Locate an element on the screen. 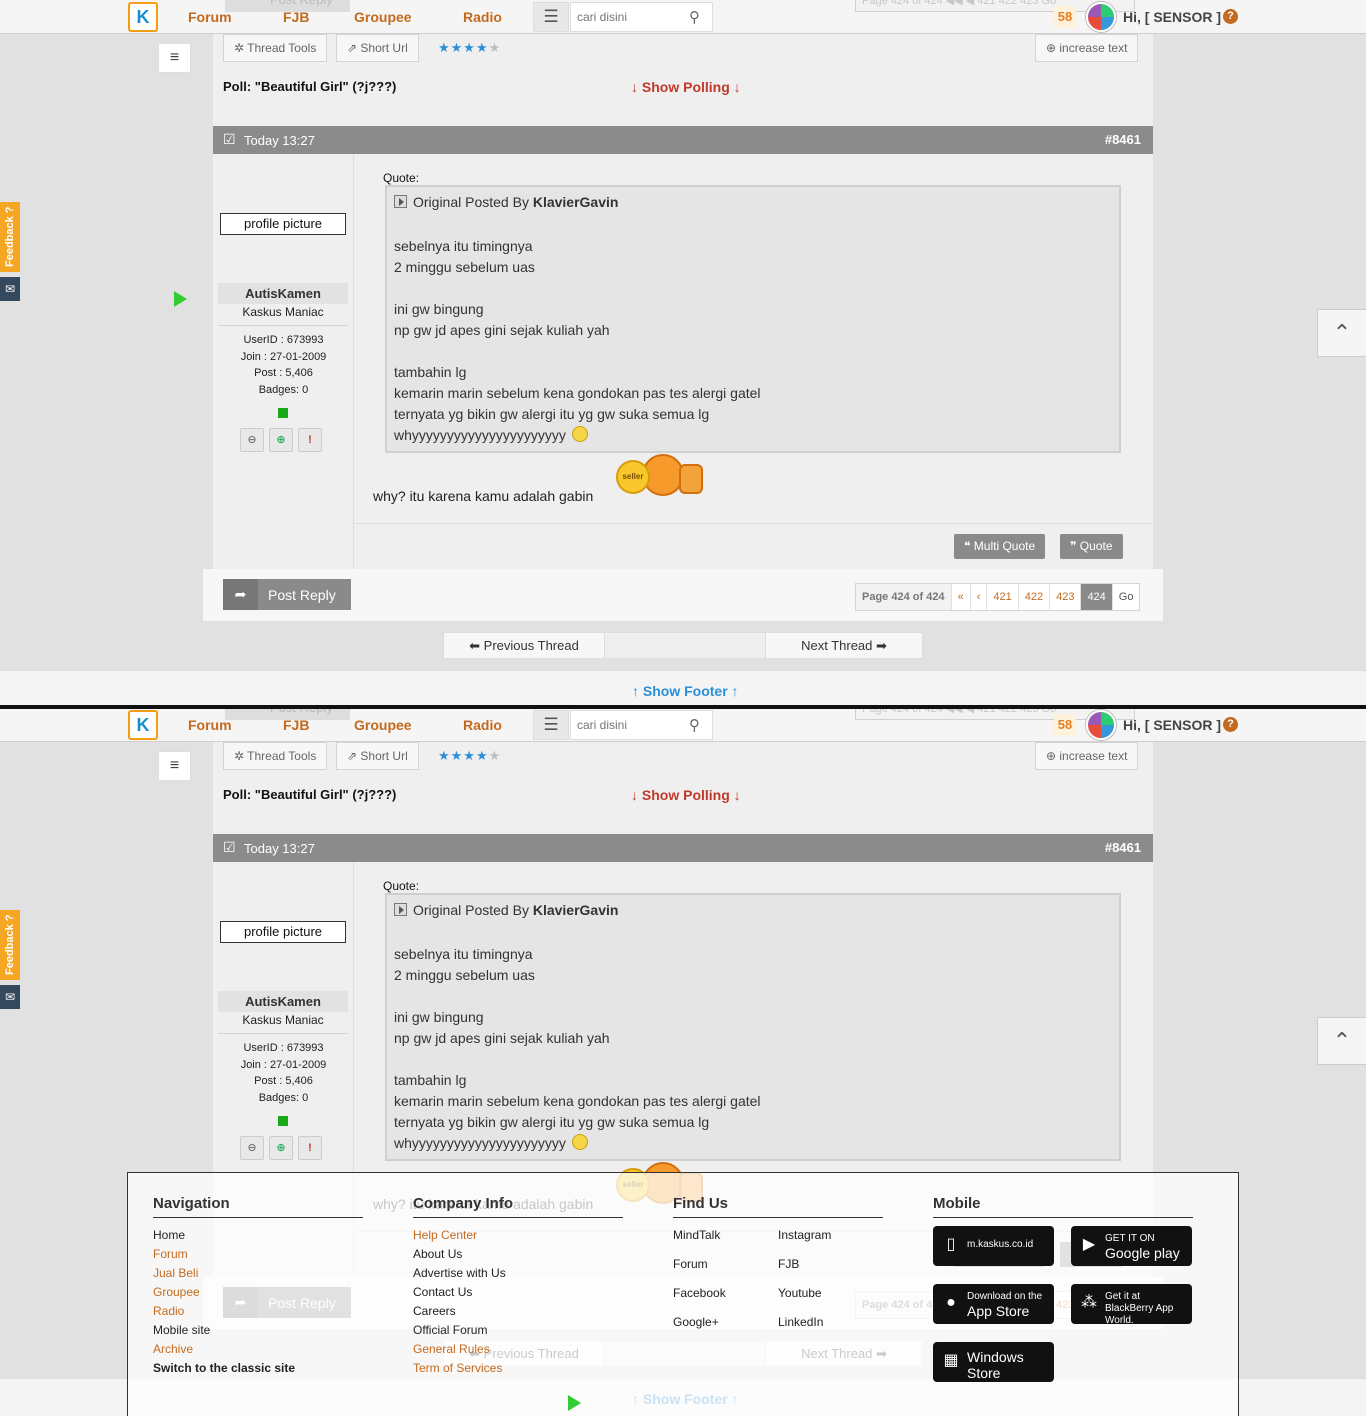 The width and height of the screenshot is (1366, 1416). footer-link-groupee: Groupee is located at coordinates (258, 1292).